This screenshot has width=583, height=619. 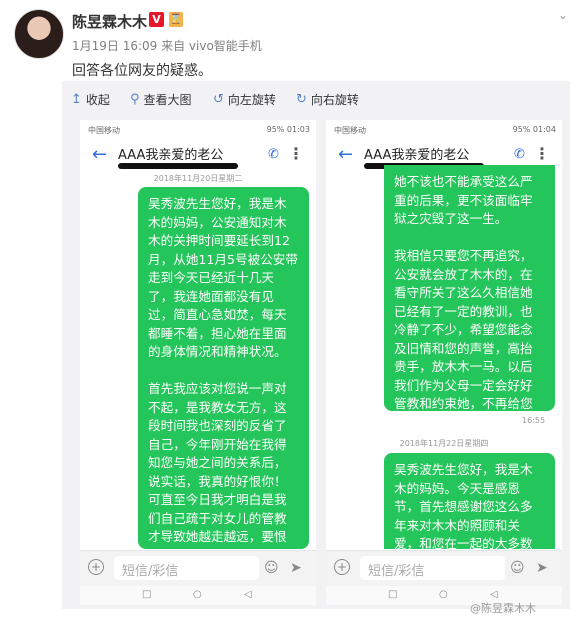 I want to click on author-name: 陈昱霖木木, so click(x=109, y=21).